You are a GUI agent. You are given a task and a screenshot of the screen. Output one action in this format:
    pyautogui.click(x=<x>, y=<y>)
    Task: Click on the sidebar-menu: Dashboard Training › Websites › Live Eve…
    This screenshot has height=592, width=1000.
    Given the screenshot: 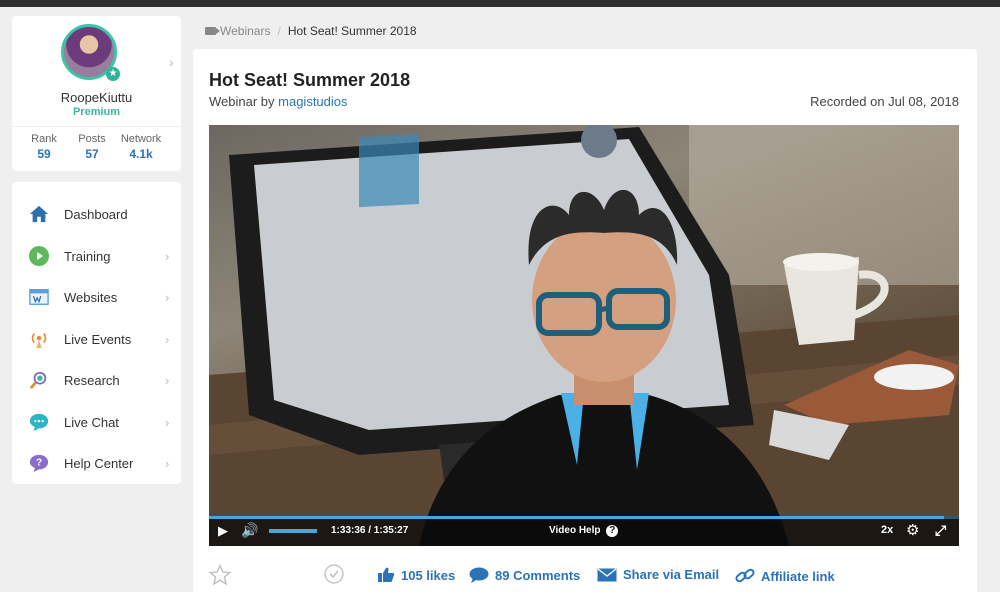 What is the action you would take?
    pyautogui.click(x=96, y=333)
    